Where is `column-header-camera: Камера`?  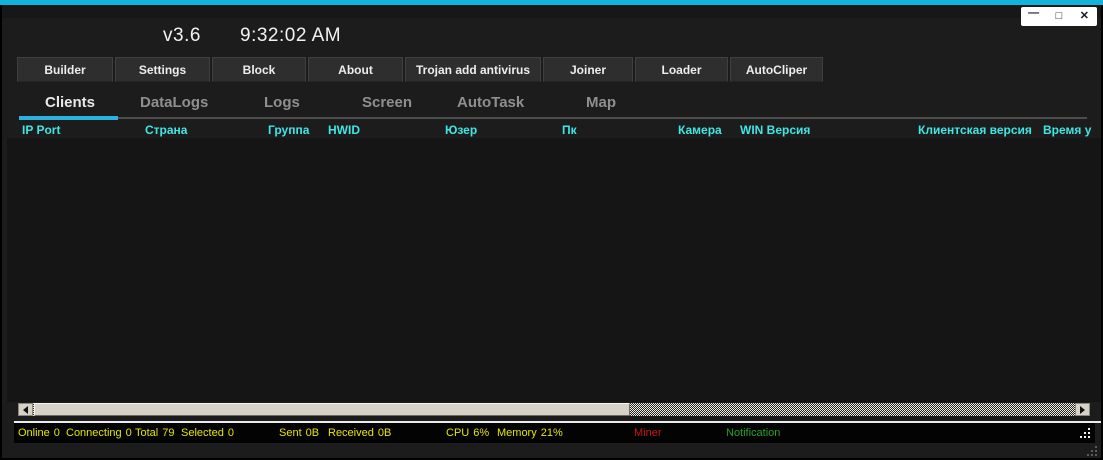 column-header-camera: Камера is located at coordinates (700, 130).